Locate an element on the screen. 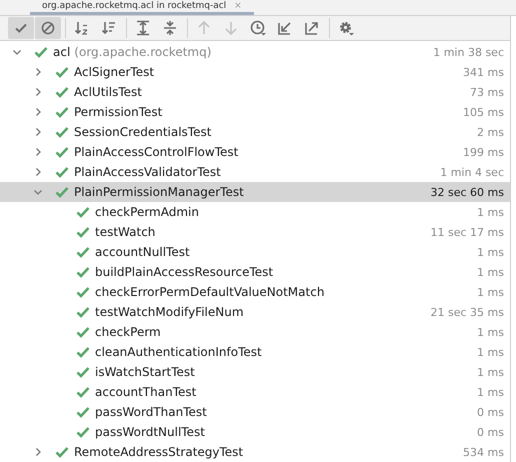 This screenshot has width=516, height=462. tree-row: AclUtilsTest 73 ms is located at coordinates (255, 92).